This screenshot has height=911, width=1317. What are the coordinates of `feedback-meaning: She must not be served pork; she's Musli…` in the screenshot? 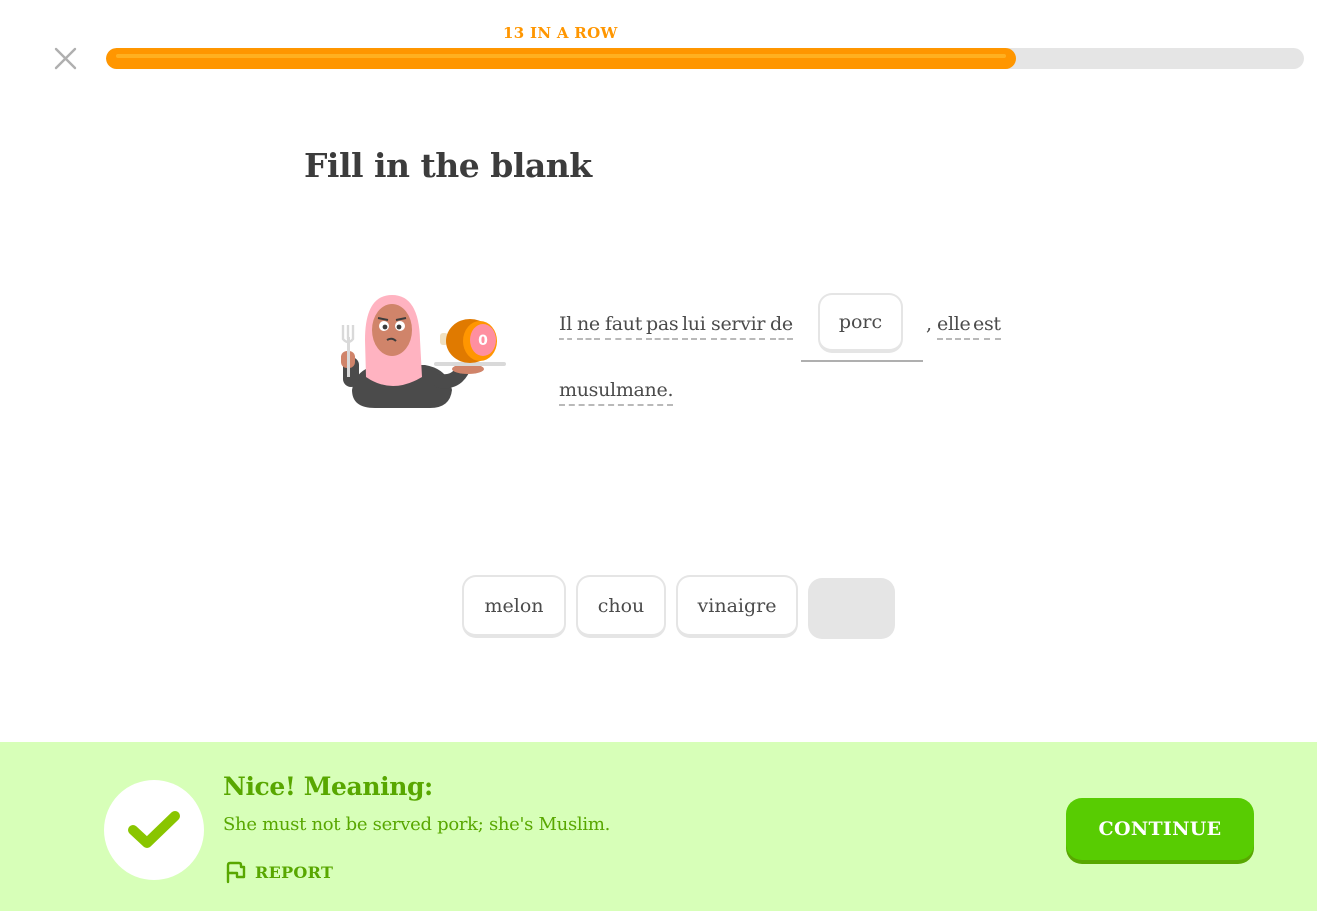 It's located at (417, 824).